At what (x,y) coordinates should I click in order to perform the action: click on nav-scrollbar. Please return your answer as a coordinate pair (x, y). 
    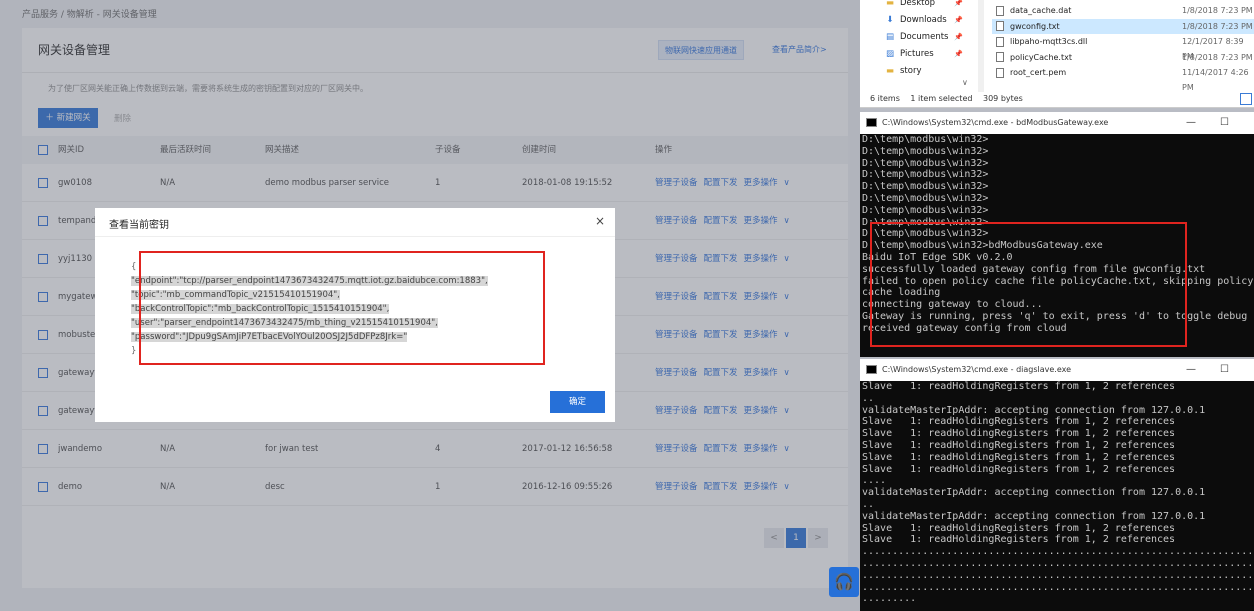
    Looking at the image, I should click on (981, 46).